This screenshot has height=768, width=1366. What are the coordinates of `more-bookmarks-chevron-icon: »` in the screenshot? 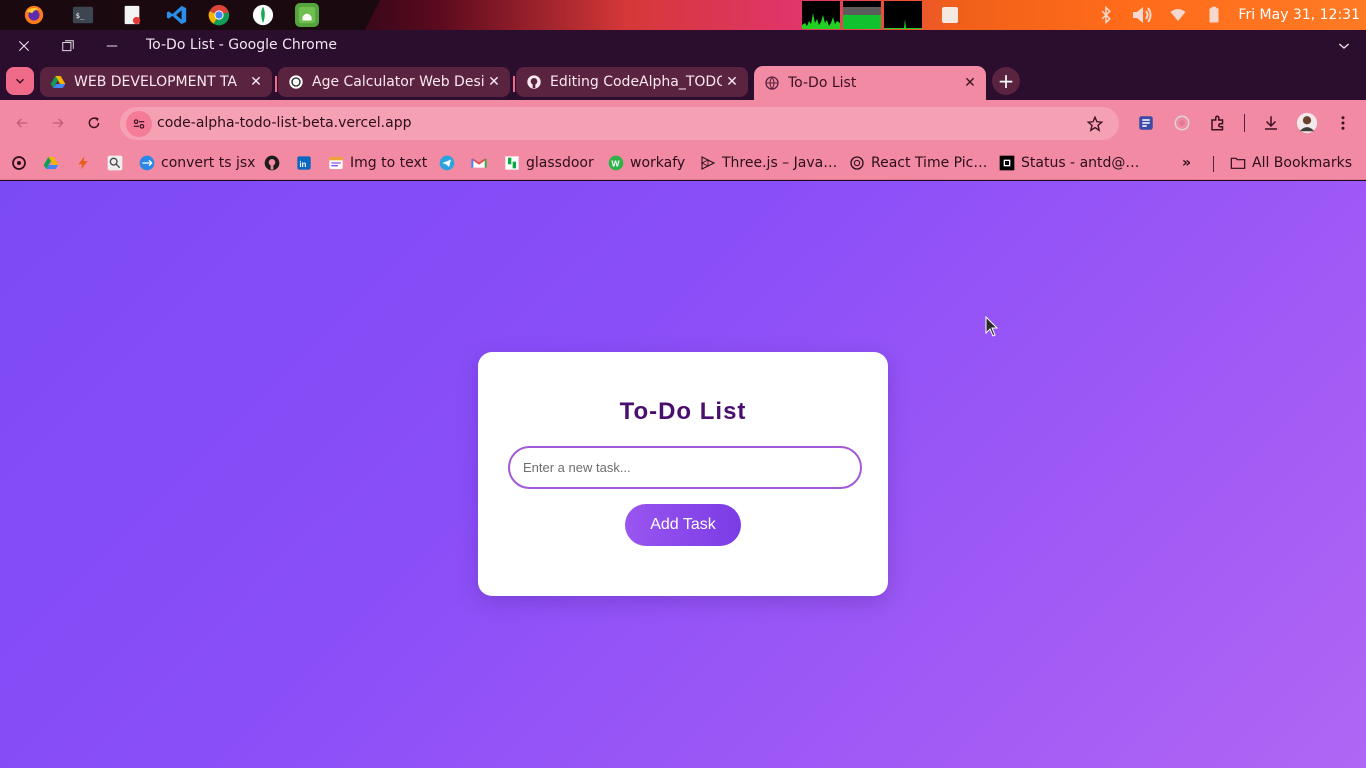 It's located at (1186, 163).